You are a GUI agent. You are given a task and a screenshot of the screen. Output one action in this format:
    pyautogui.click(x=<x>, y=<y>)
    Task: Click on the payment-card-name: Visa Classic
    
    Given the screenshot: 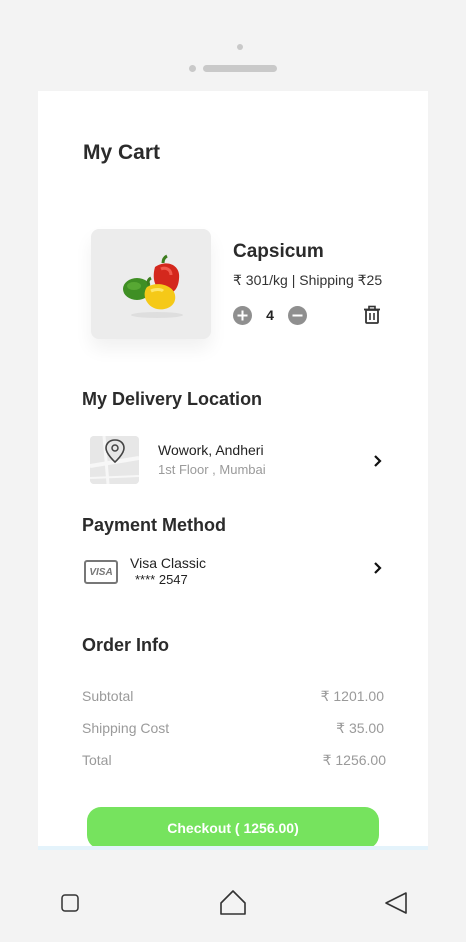 What is the action you would take?
    pyautogui.click(x=168, y=563)
    